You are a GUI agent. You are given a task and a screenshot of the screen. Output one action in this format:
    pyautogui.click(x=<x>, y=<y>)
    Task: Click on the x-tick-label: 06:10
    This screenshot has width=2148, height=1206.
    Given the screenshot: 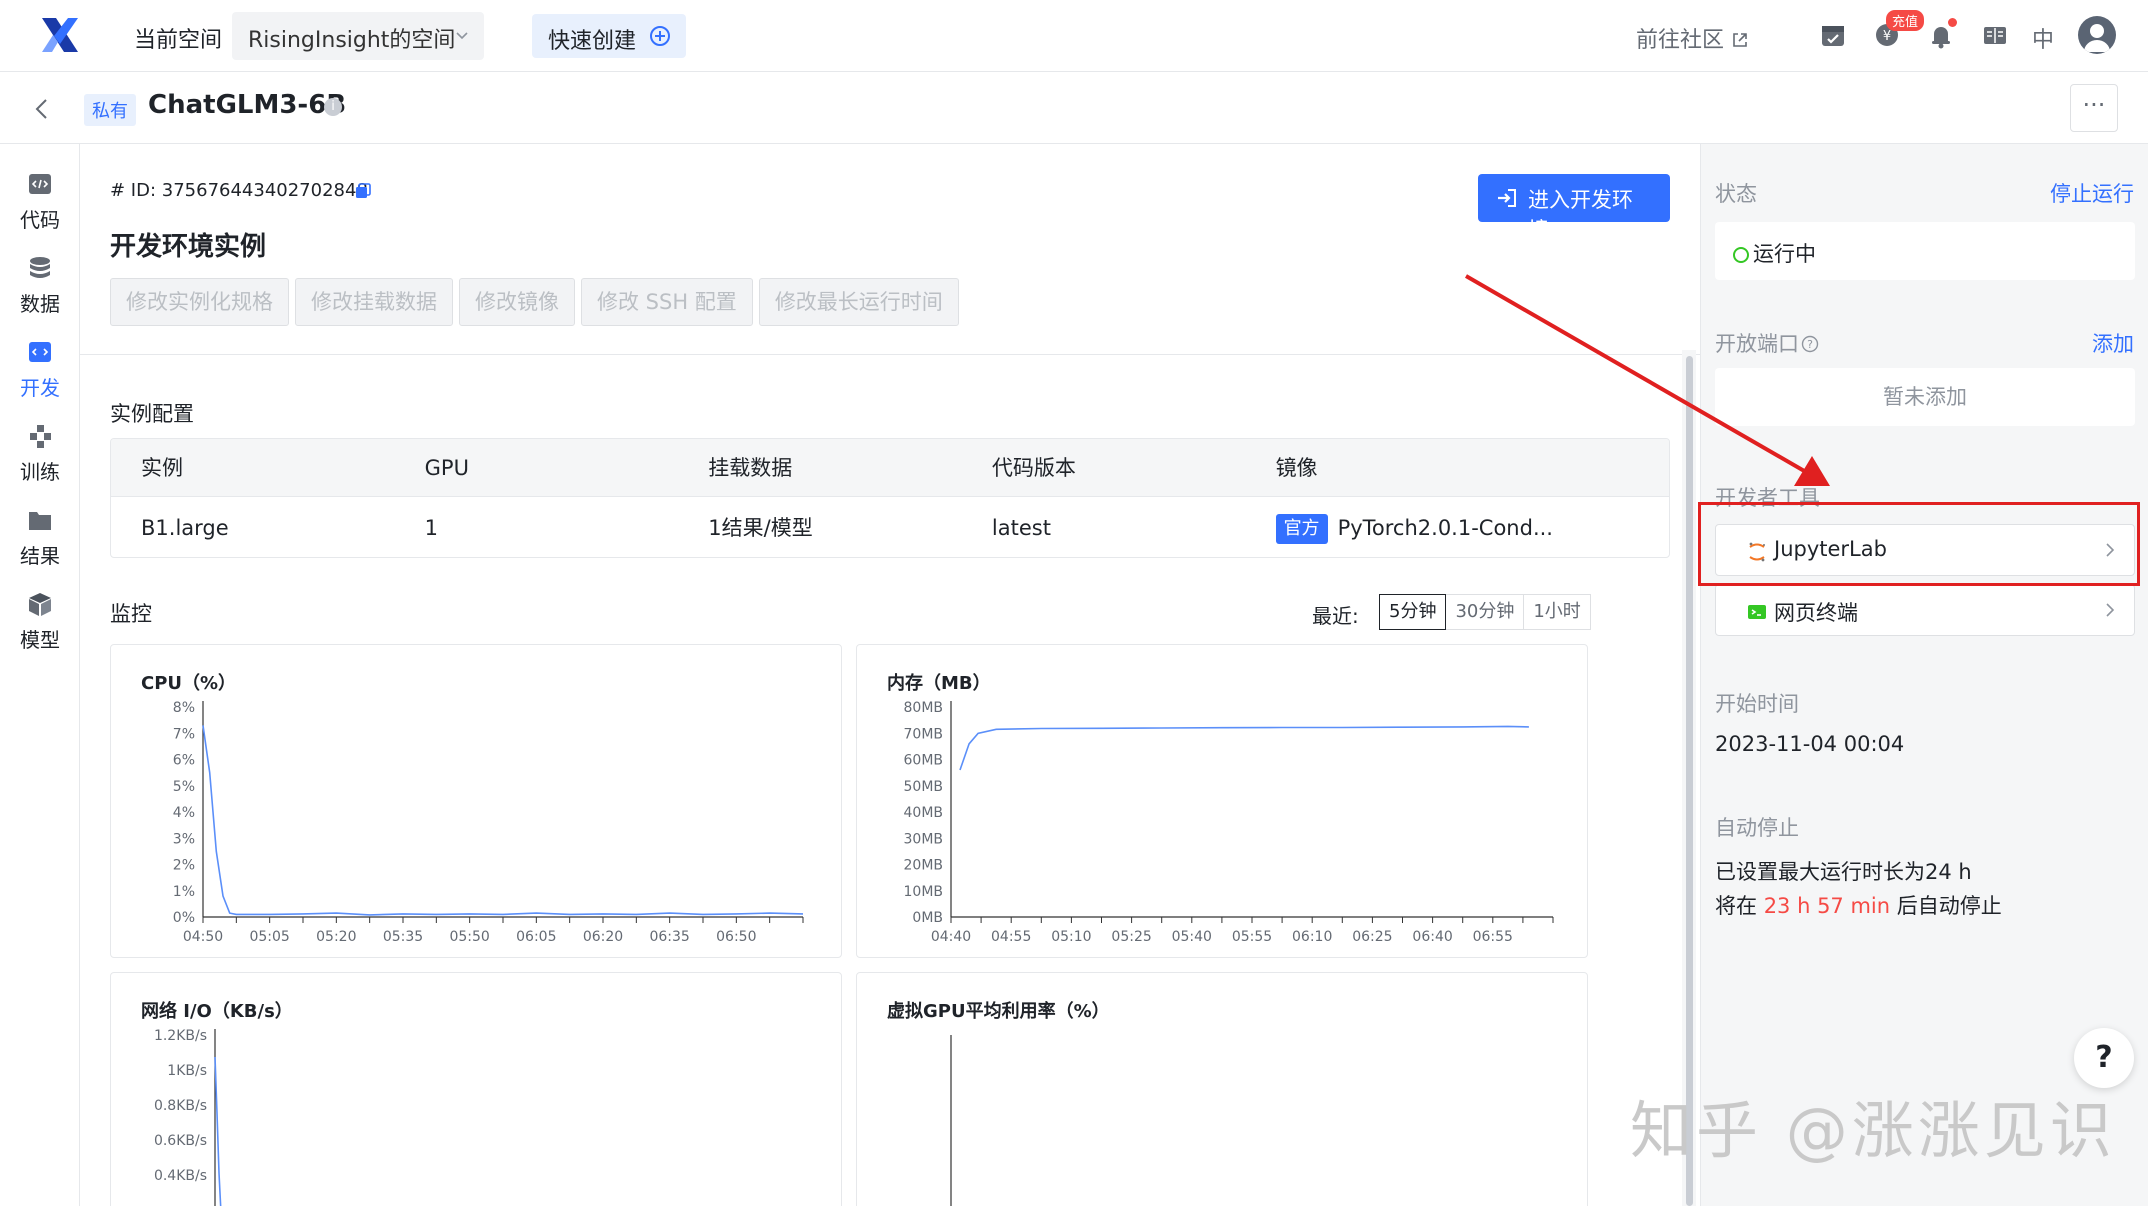 What is the action you would take?
    pyautogui.click(x=1312, y=937)
    